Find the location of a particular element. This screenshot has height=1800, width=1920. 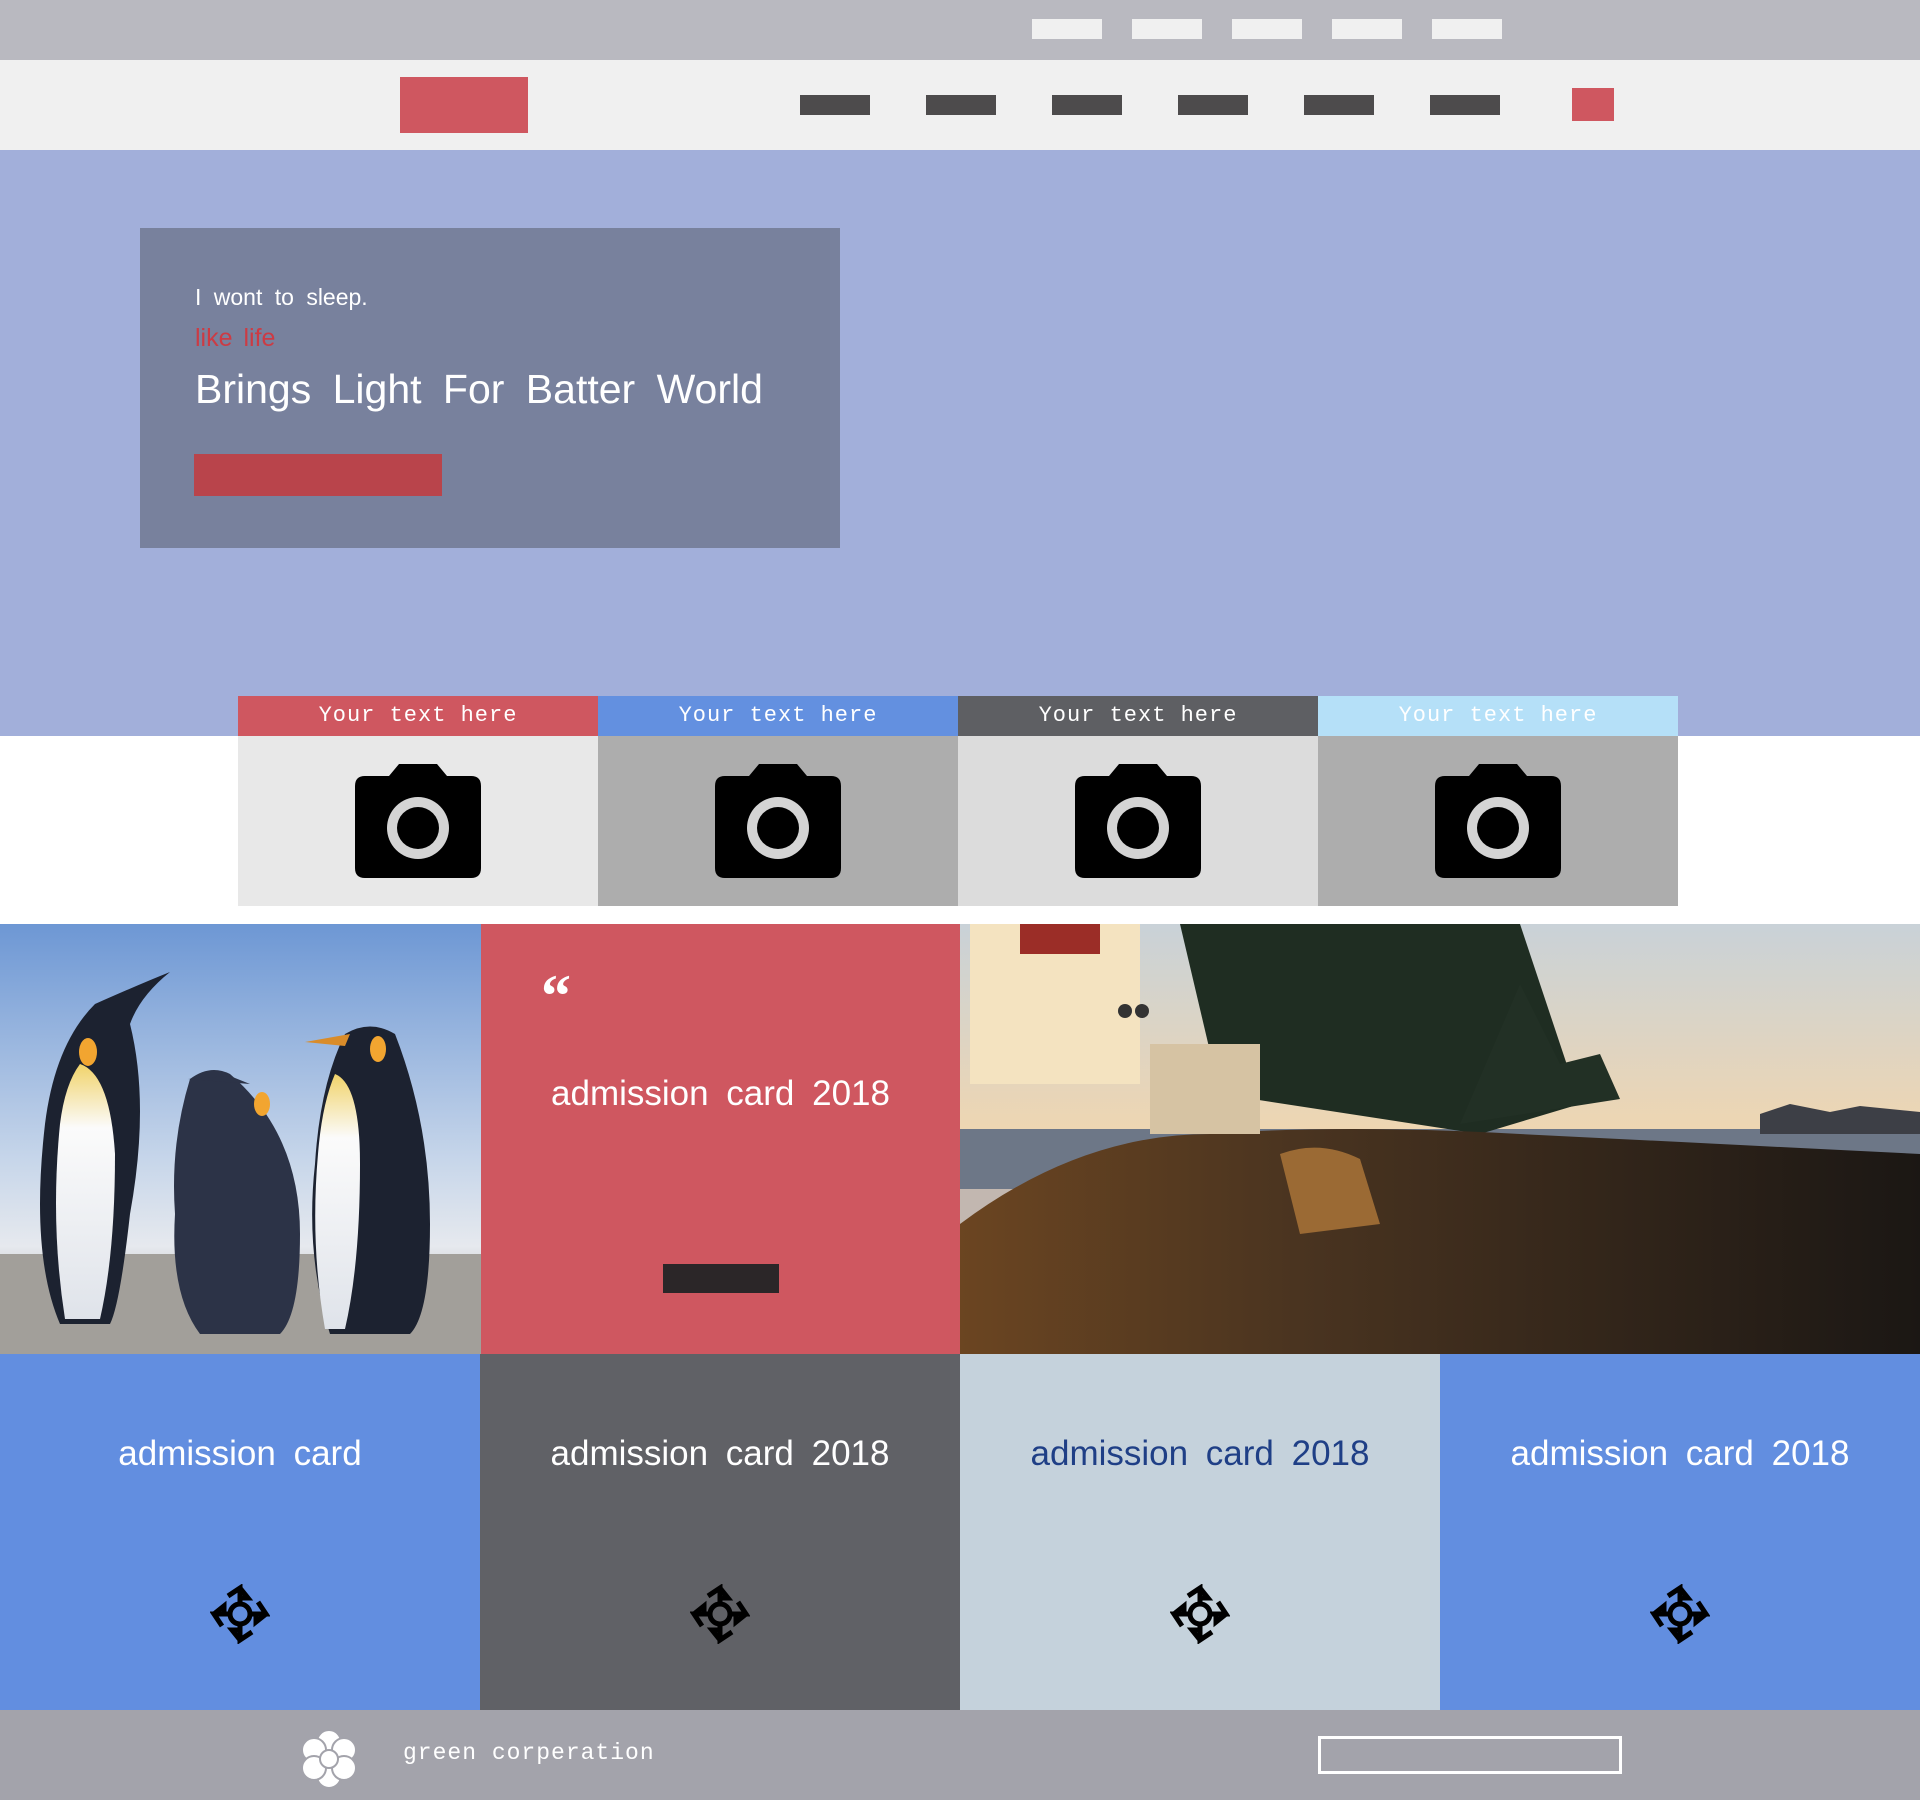

quote-card: “ admission card 2018 is located at coordinates (720, 1139).